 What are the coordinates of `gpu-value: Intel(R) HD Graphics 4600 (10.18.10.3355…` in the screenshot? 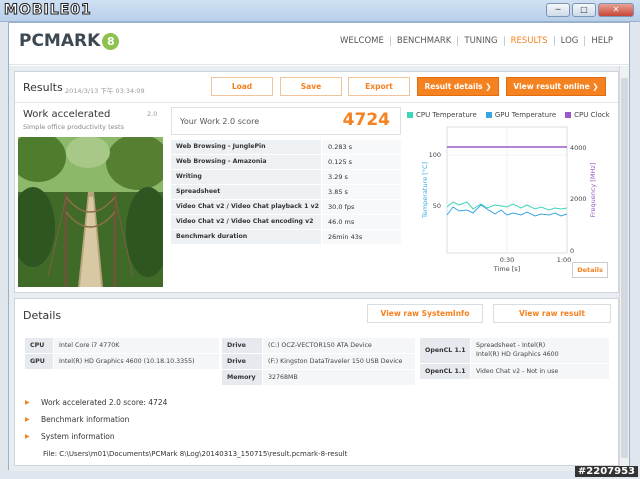 It's located at (136, 361).